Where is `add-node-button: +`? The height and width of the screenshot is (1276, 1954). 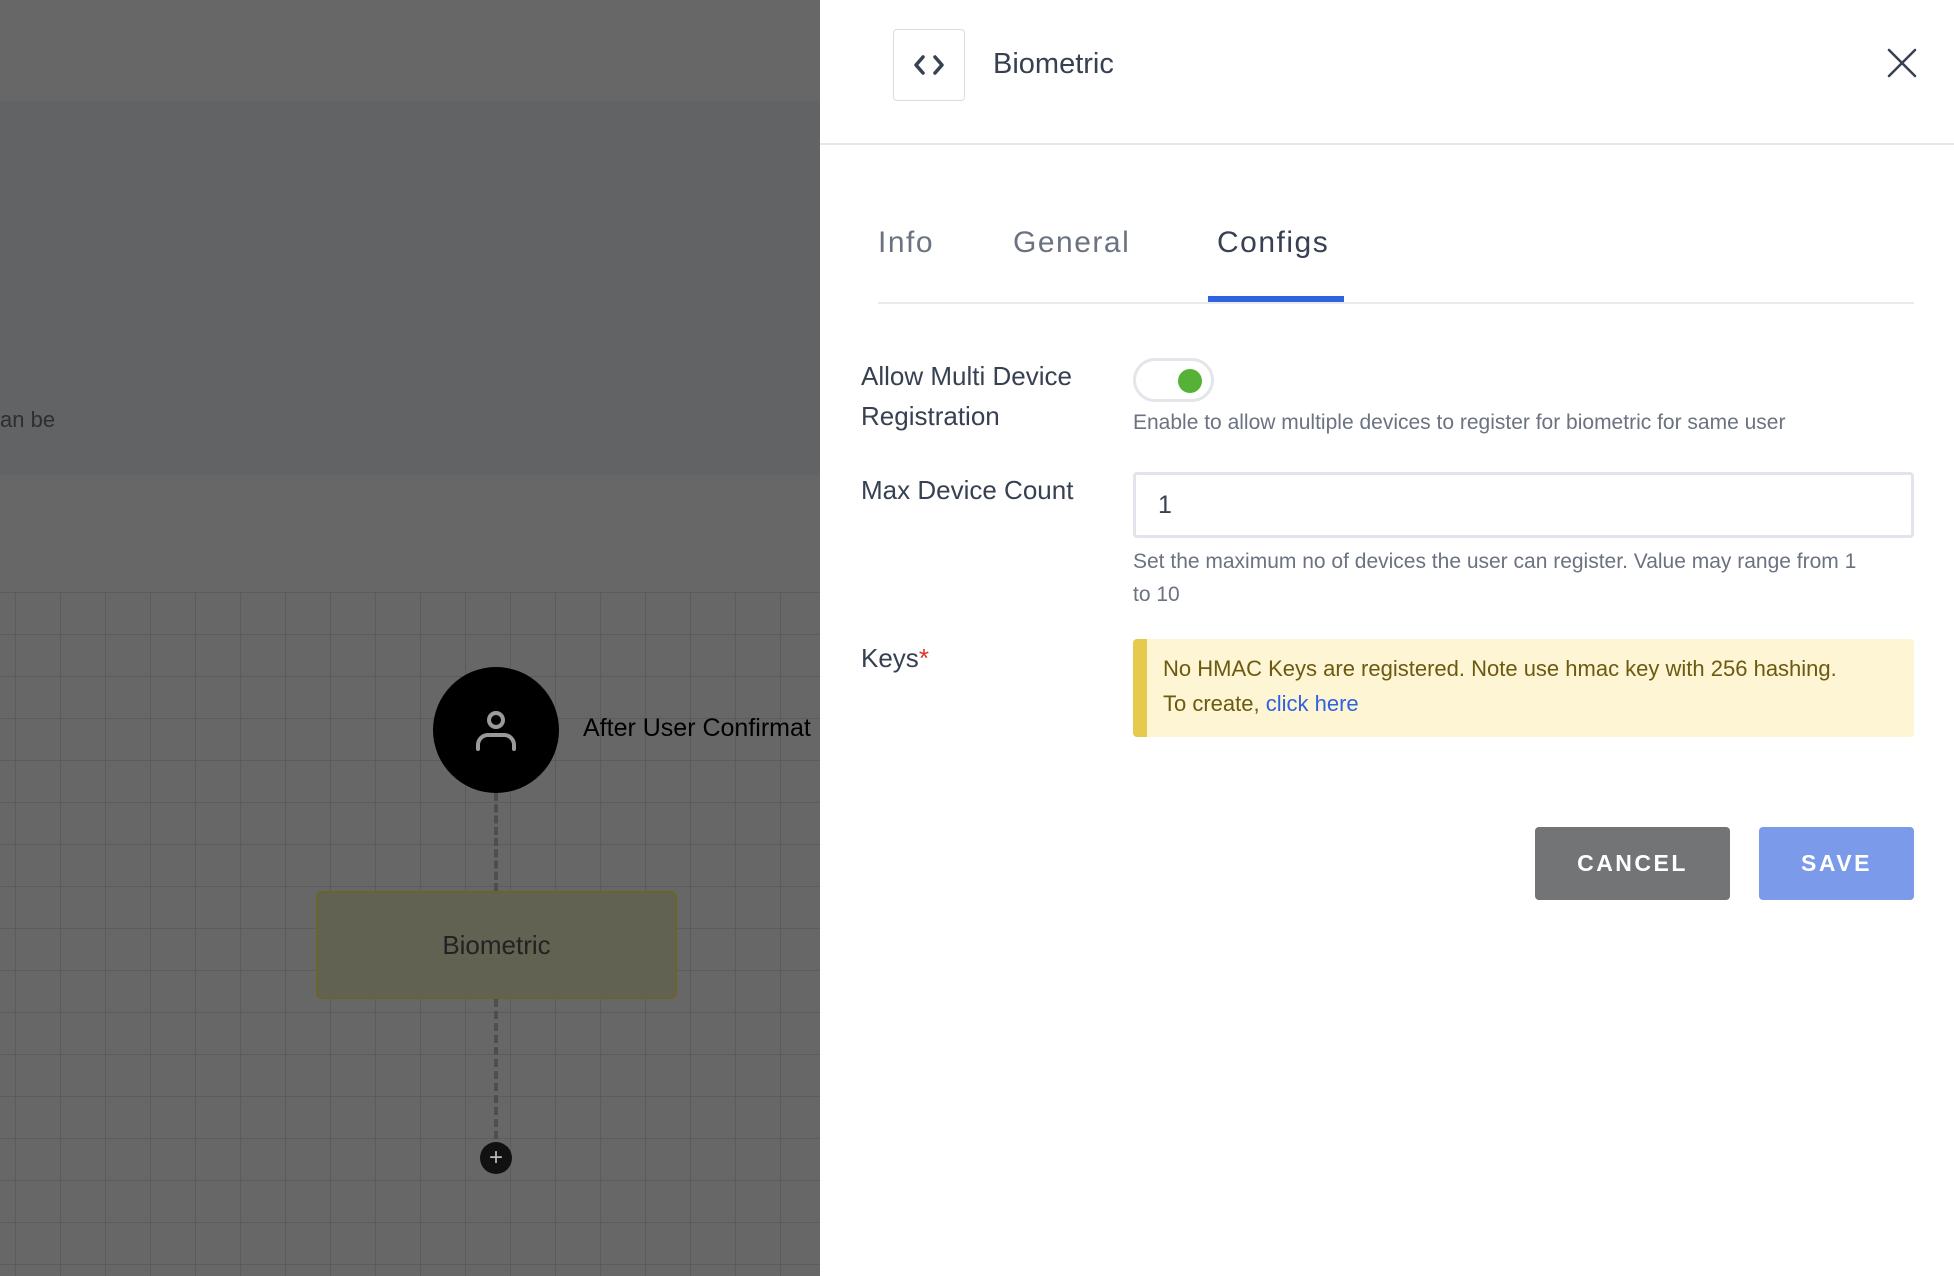 add-node-button: + is located at coordinates (496, 1158).